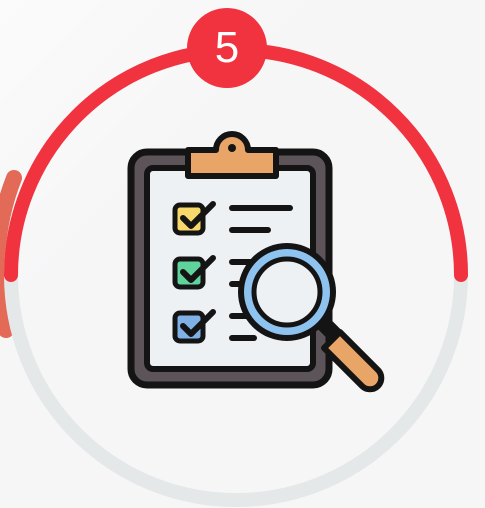 The image size is (485, 508). I want to click on clip-hole, so click(232, 148).